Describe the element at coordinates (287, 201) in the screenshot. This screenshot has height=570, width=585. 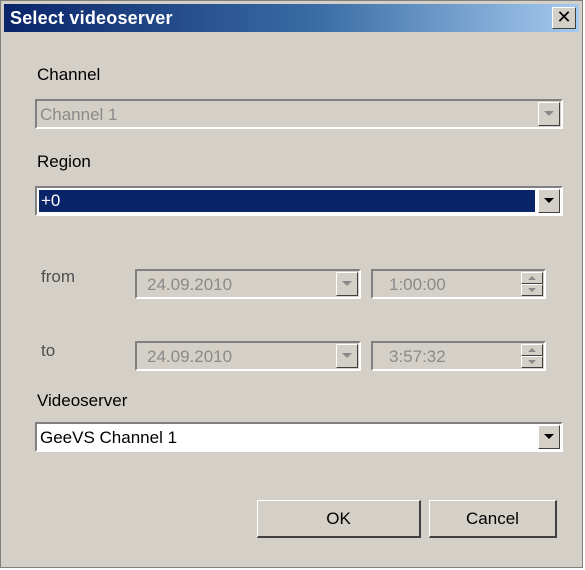
I see `region-selection-highlight: +0` at that location.